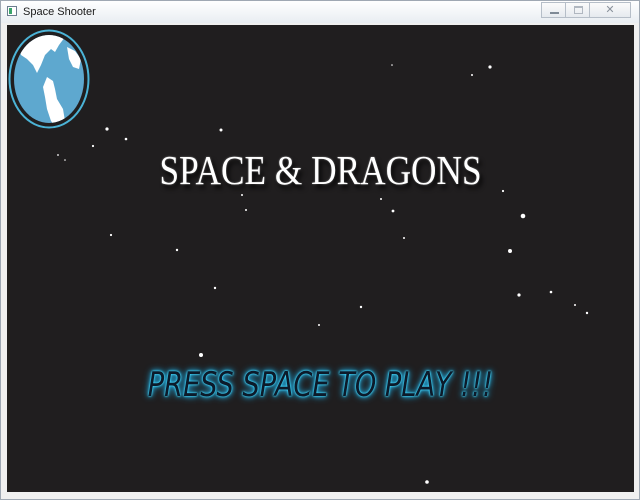 This screenshot has height=500, width=640. What do you see at coordinates (553, 10) in the screenshot?
I see `minimize-button` at bounding box center [553, 10].